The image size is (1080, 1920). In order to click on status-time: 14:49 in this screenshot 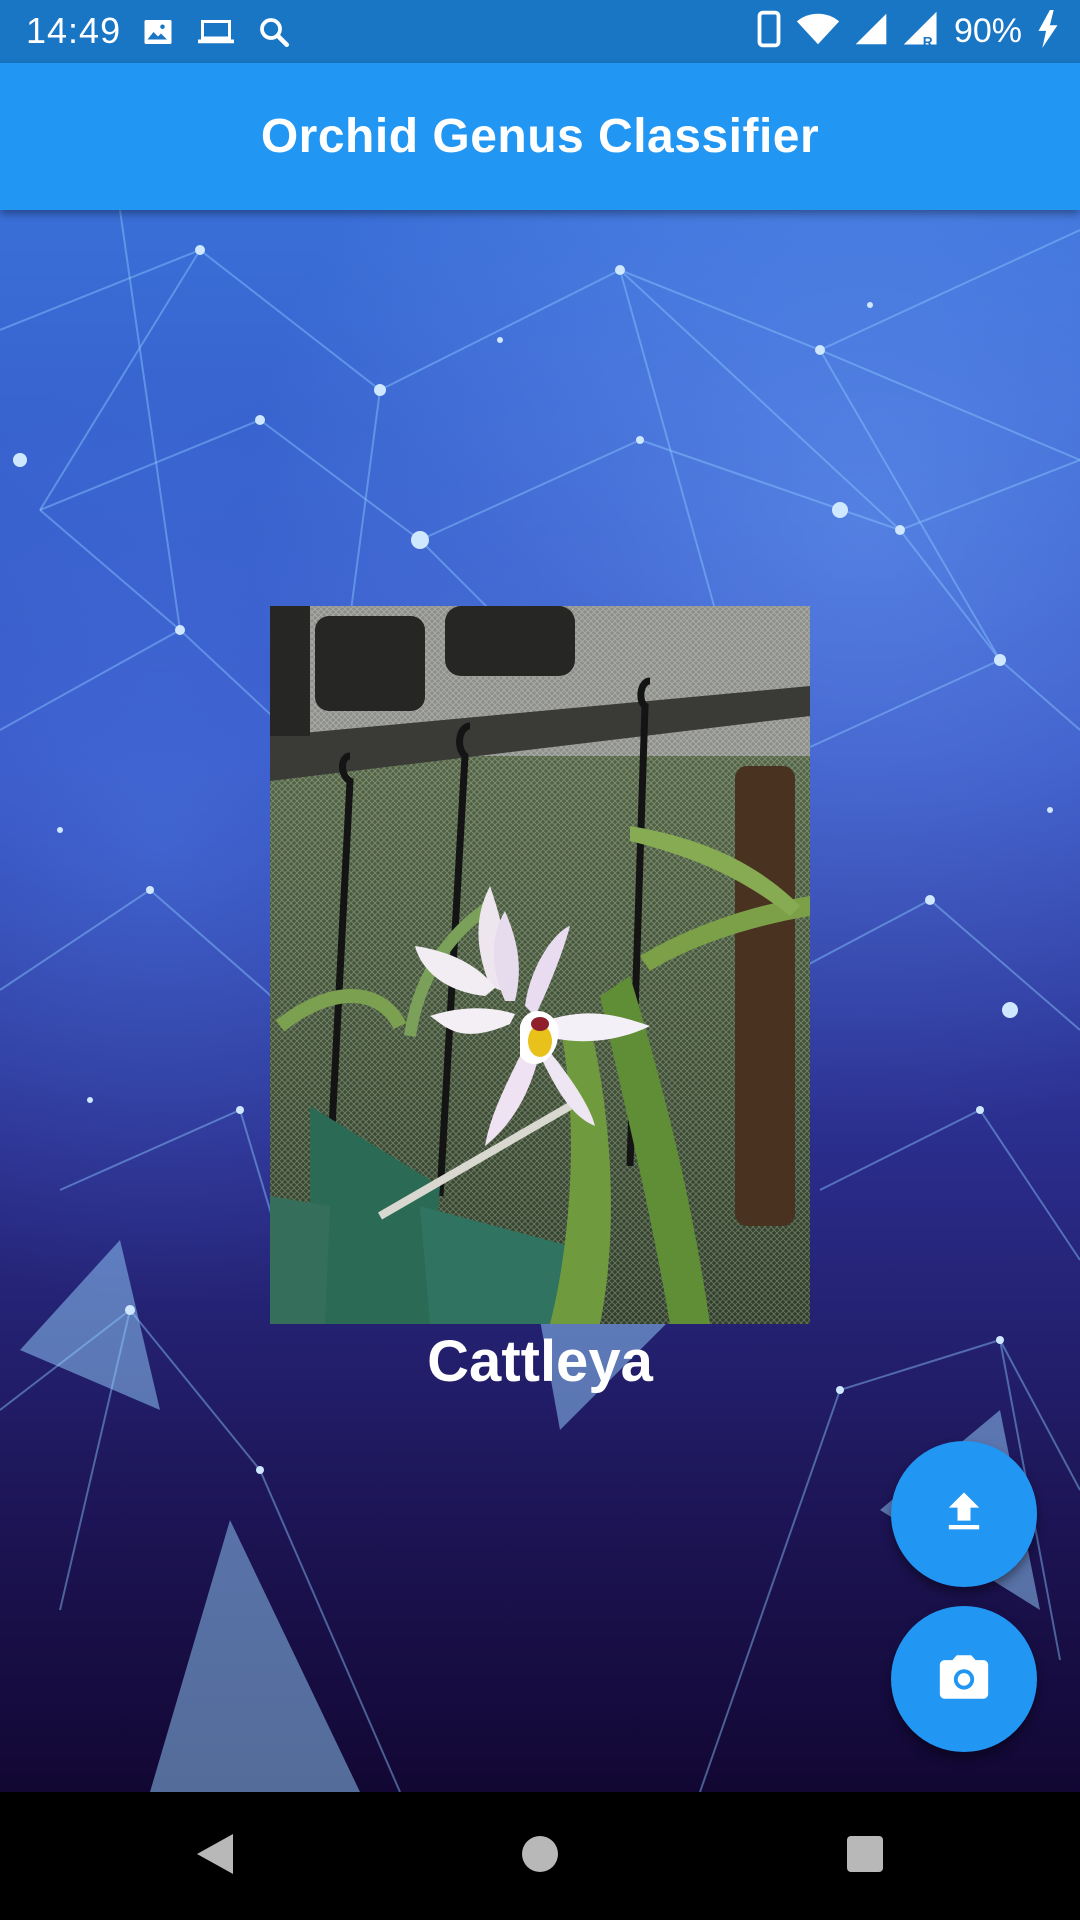, I will do `click(74, 30)`.